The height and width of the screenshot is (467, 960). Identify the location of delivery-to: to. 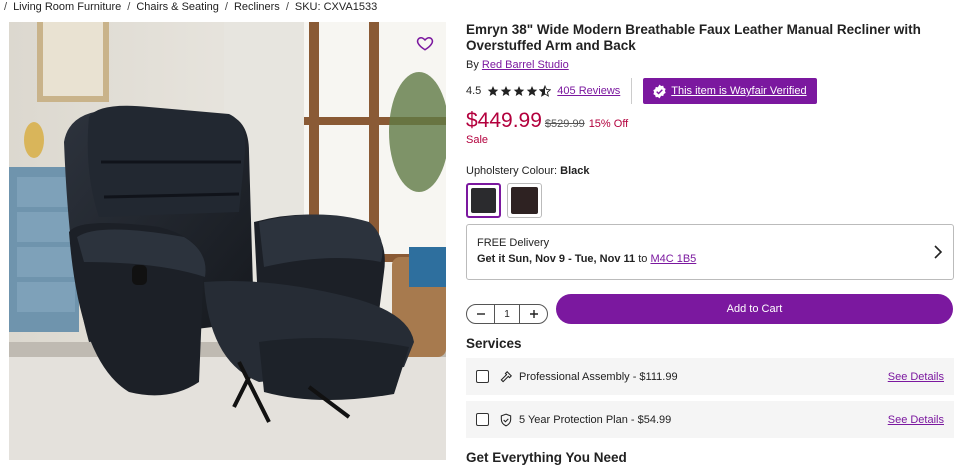
(643, 259).